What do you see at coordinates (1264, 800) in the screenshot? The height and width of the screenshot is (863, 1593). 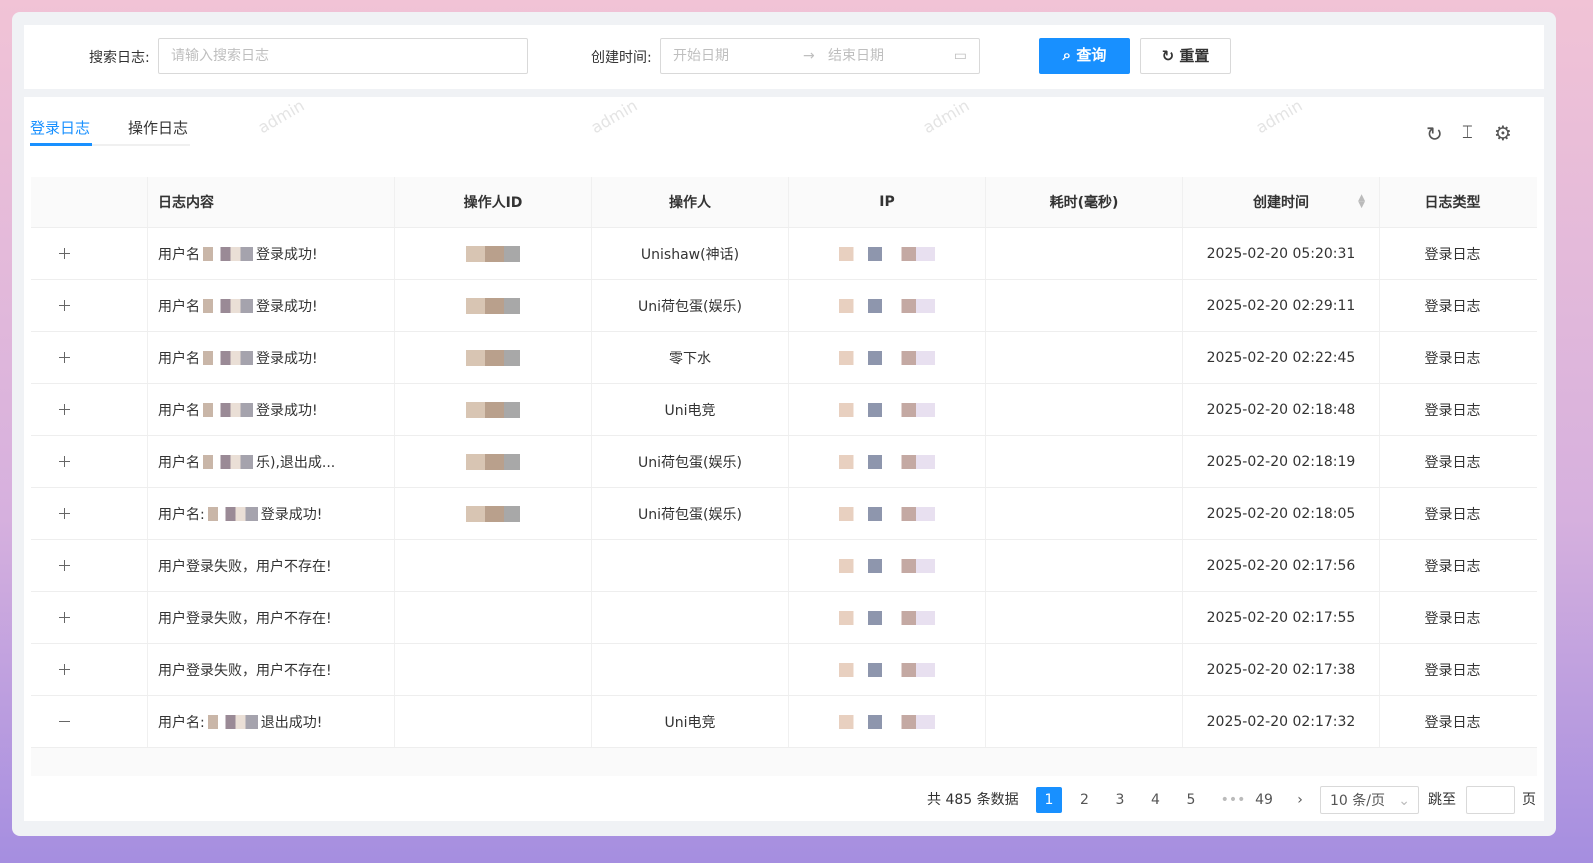 I see `page-last: 49` at bounding box center [1264, 800].